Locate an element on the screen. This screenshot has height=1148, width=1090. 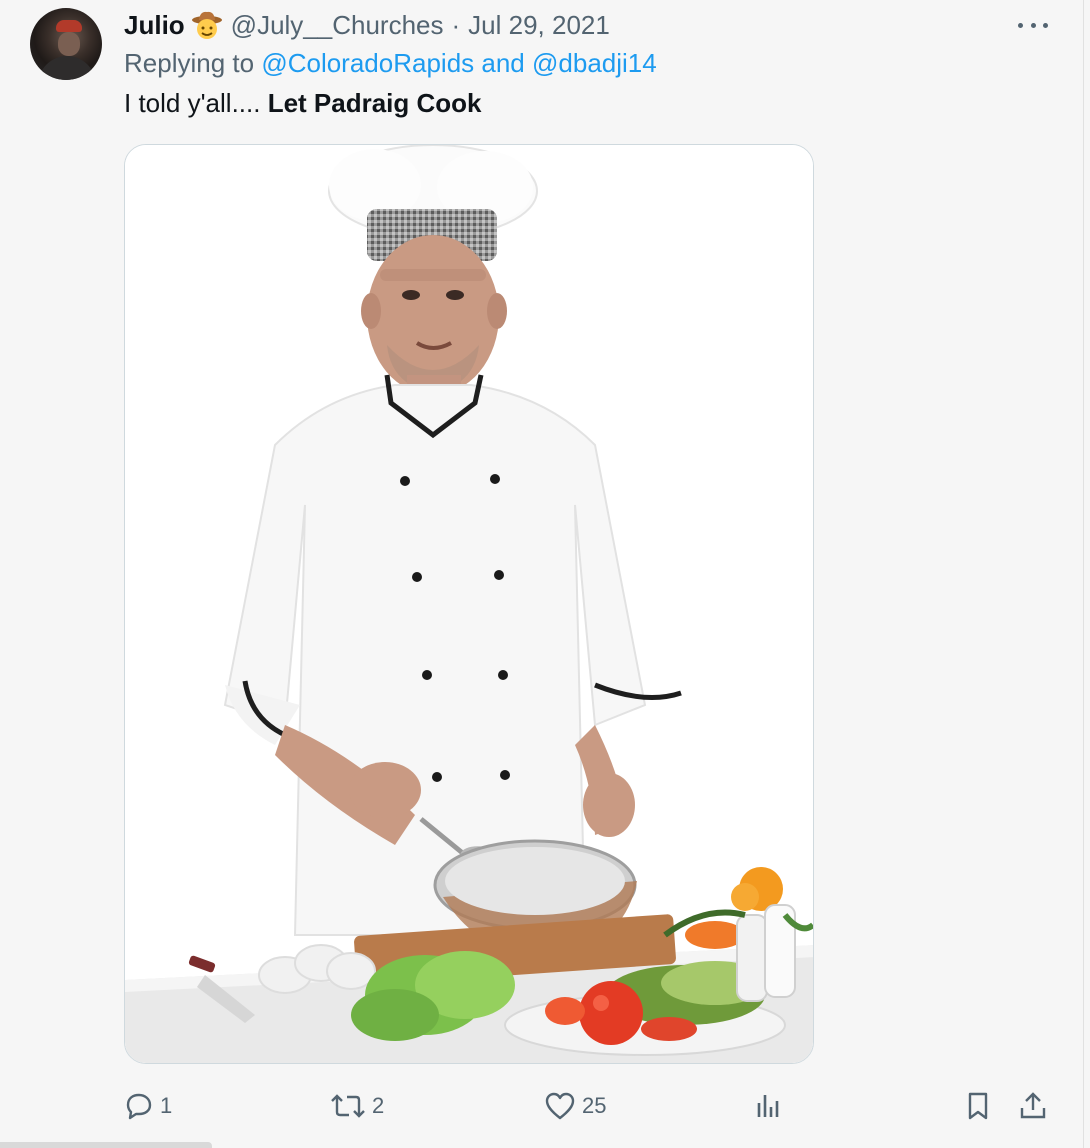
tweet-date: Jul 29, 2021 is located at coordinates (539, 25).